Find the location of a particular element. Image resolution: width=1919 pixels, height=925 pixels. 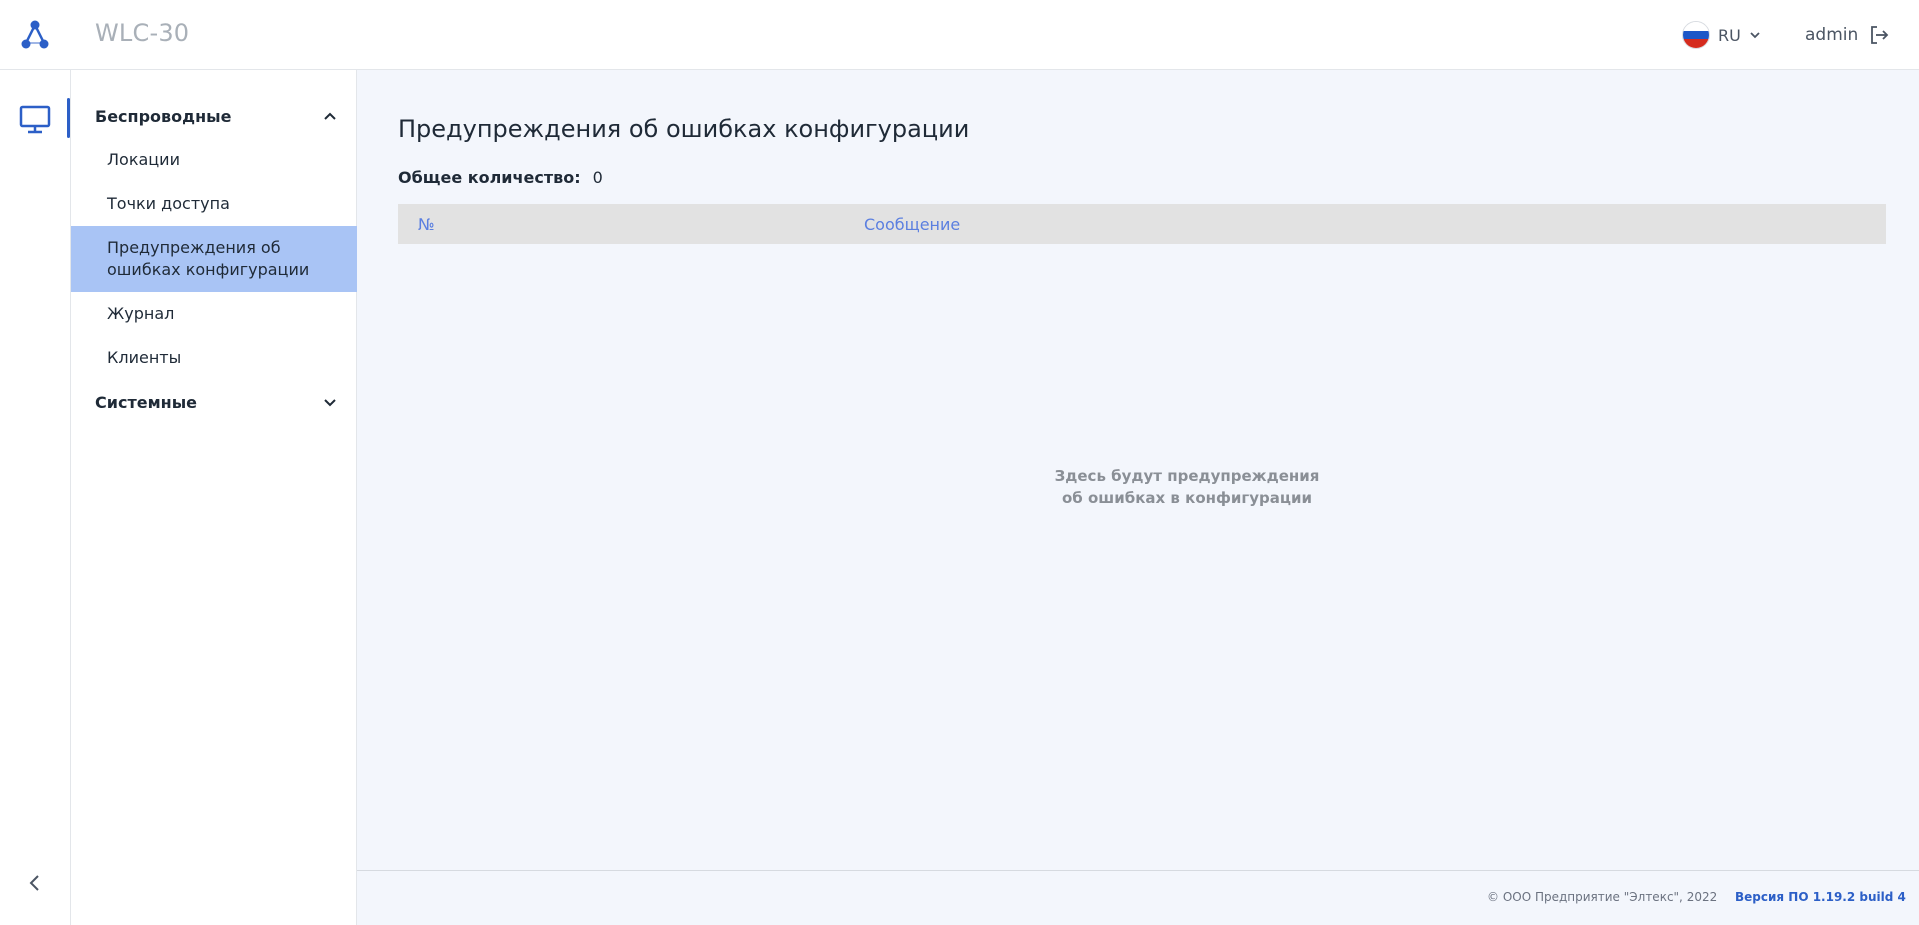

icon-rail is located at coordinates (35, 497).